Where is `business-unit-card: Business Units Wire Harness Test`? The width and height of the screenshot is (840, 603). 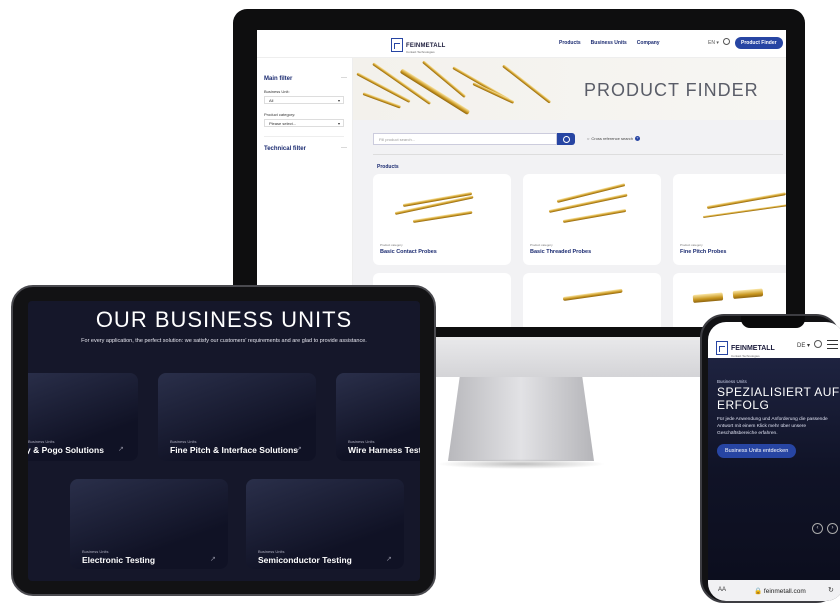
business-unit-card: Business Units Wire Harness Test is located at coordinates (378, 417).